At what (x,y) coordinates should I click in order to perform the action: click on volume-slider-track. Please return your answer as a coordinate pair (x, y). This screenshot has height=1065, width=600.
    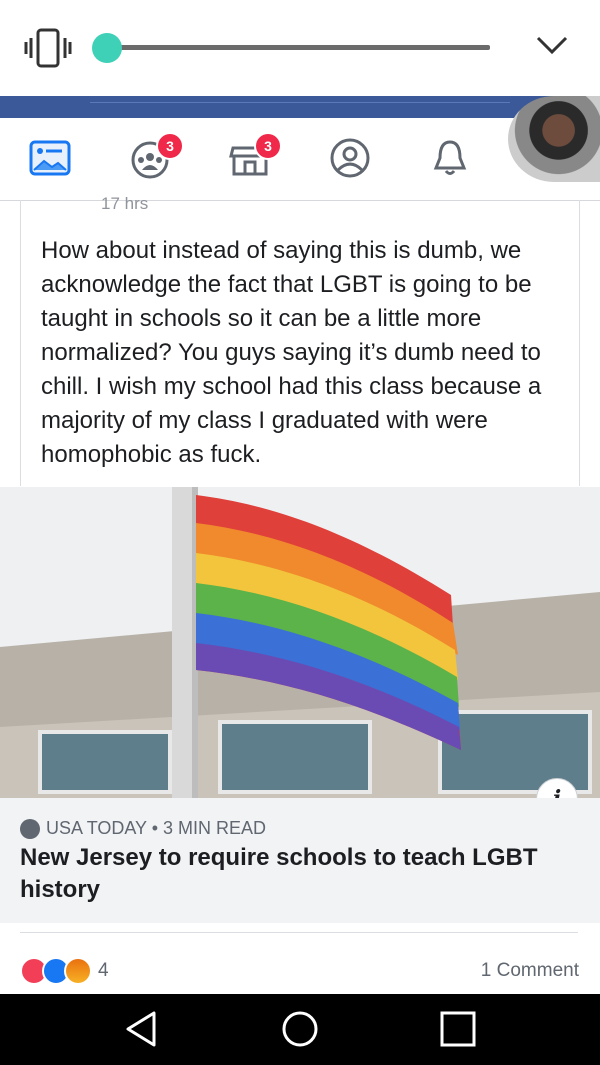
    Looking at the image, I should click on (298, 47).